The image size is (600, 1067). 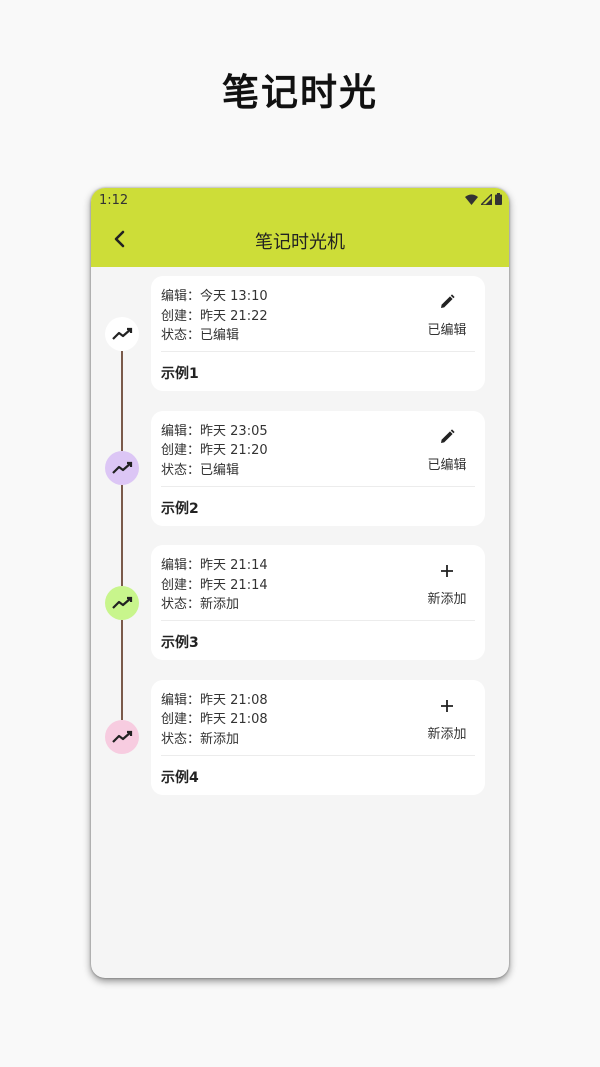 I want to click on note-card: 编辑：昨天 21:08 创建：昨天 21:08 状态：新添加 新添加 示例4, so click(x=318, y=737).